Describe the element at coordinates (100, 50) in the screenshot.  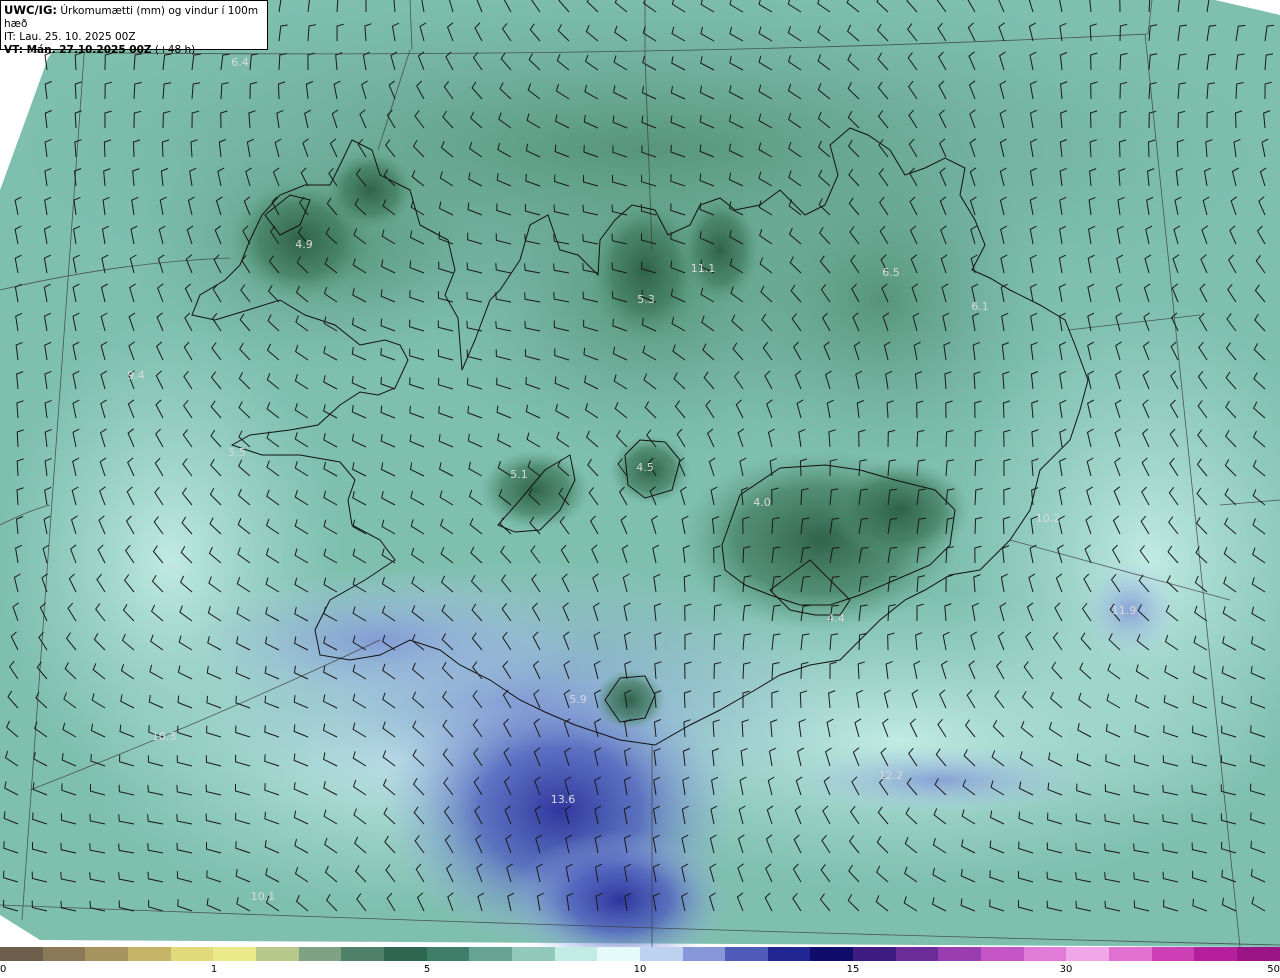
I see `valid-time: VT: Mán. 27.10.2025 00Z (+48 h)` at that location.